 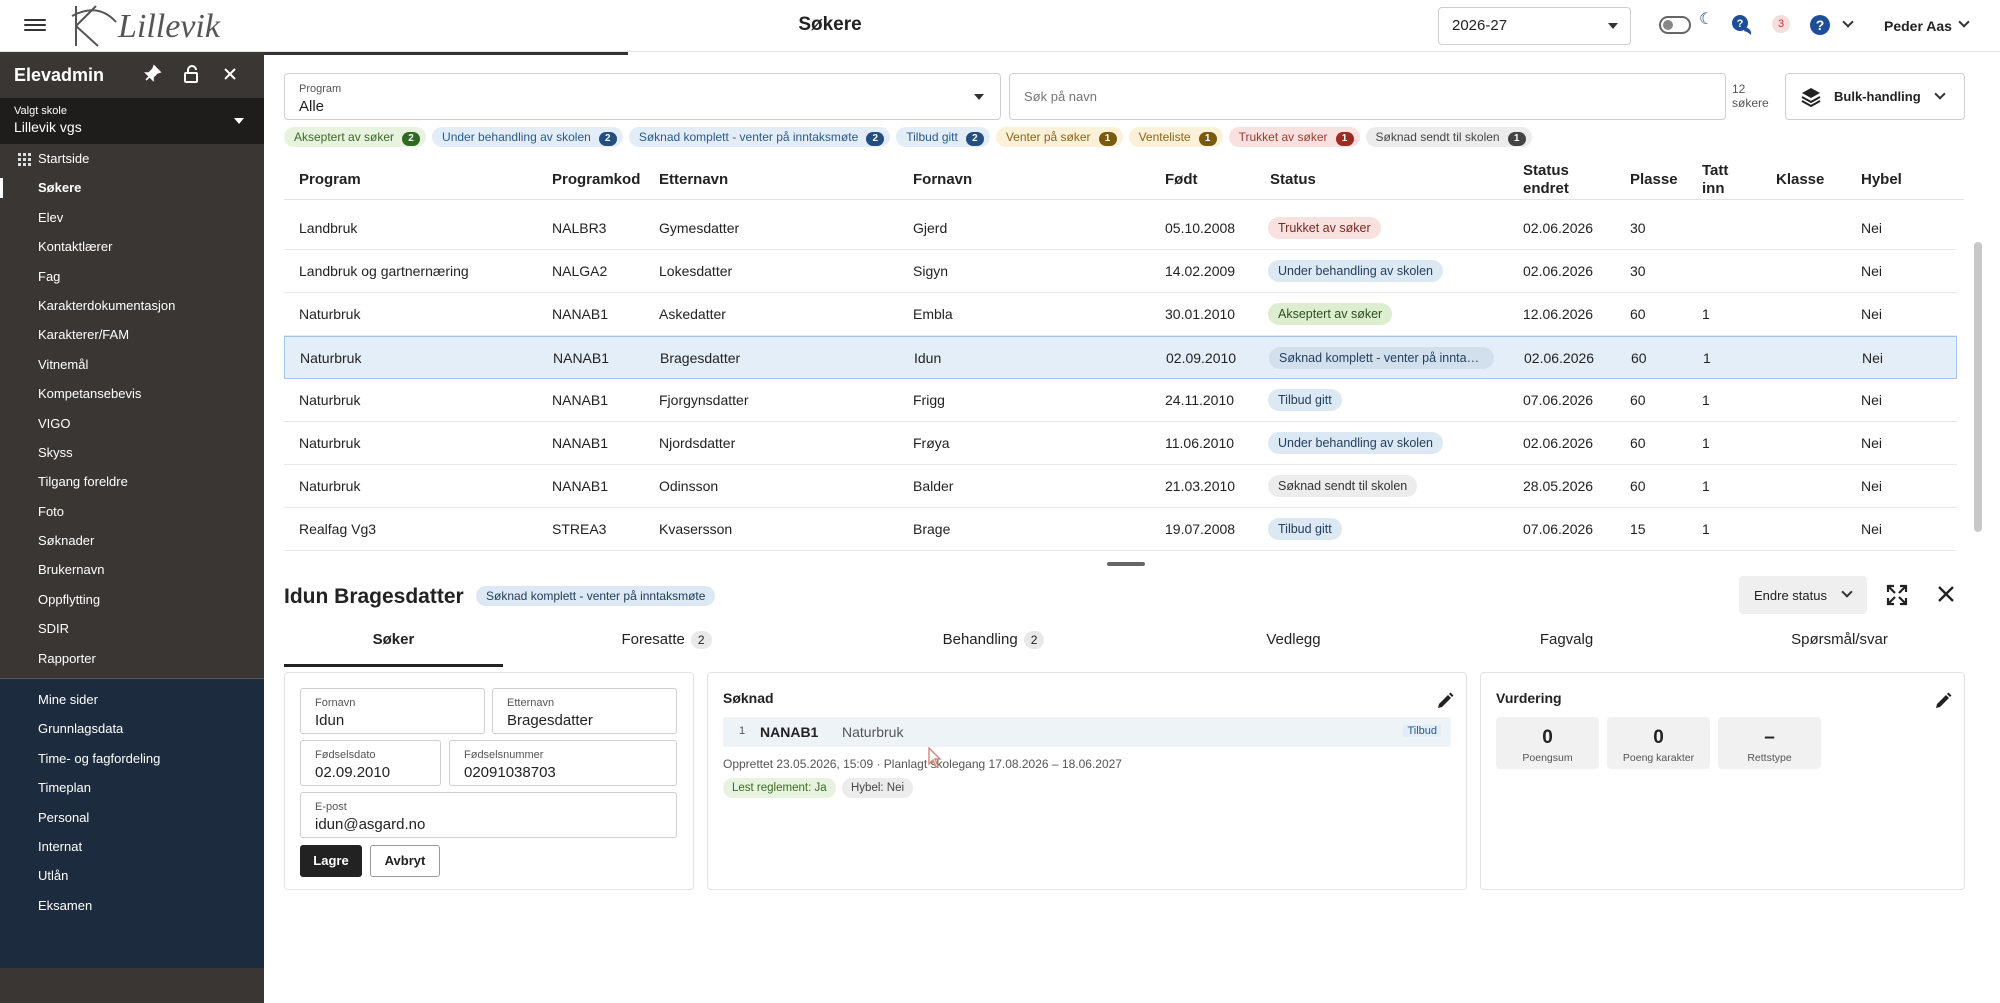 I want to click on sidebar-item-vigo: VIGO, so click(x=132, y=423).